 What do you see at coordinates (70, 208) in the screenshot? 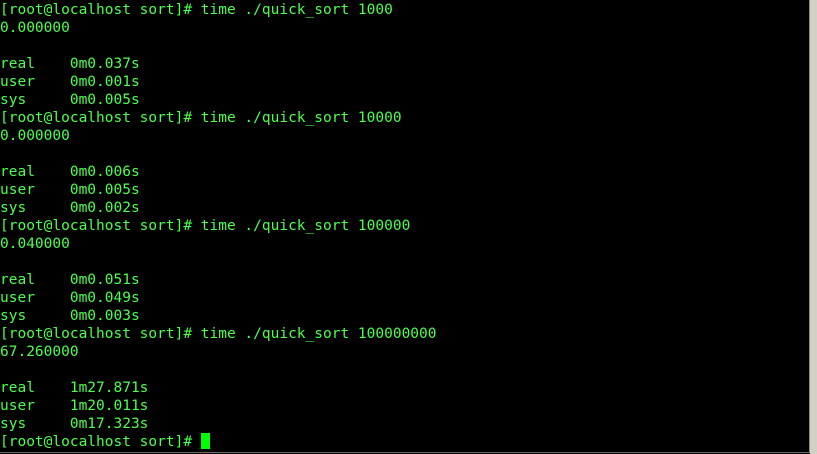
I see `timing-line: sys 0m0.002s` at bounding box center [70, 208].